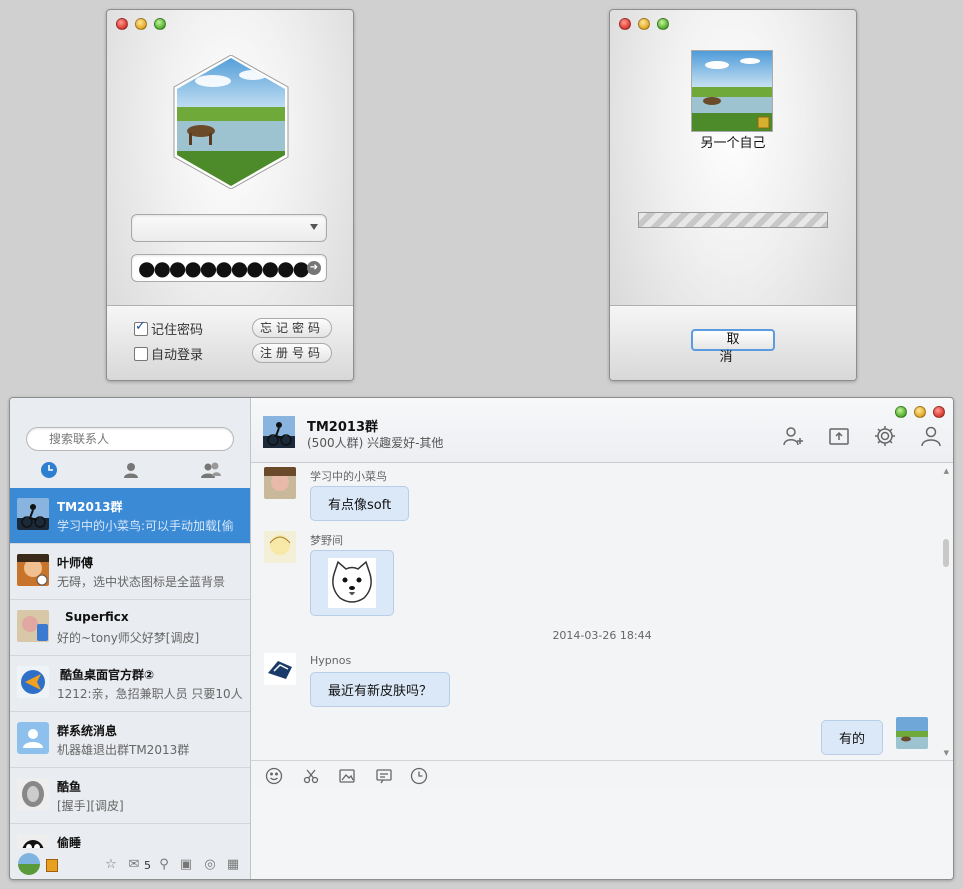 Image resolution: width=963 pixels, height=889 pixels. Describe the element at coordinates (87, 731) in the screenshot. I see `session-name: 群系统消息` at that location.